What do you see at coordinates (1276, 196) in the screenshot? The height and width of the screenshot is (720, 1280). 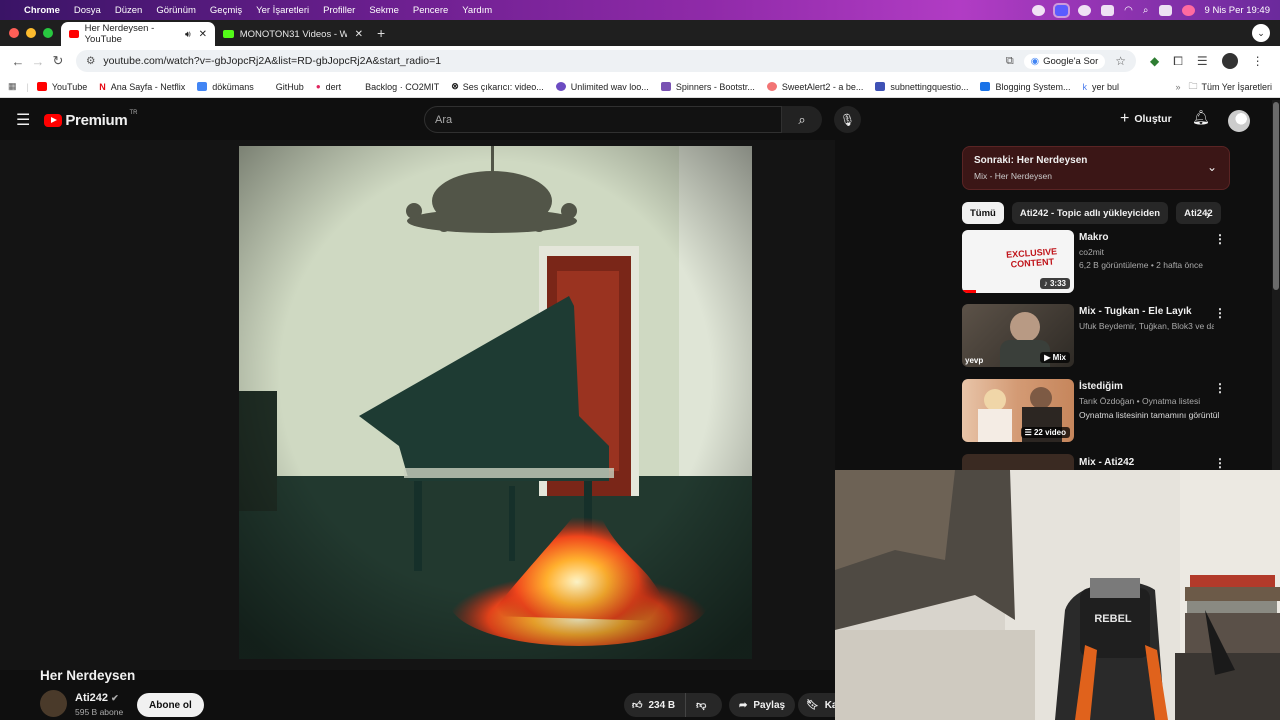 I see `scrollbar-thumb` at bounding box center [1276, 196].